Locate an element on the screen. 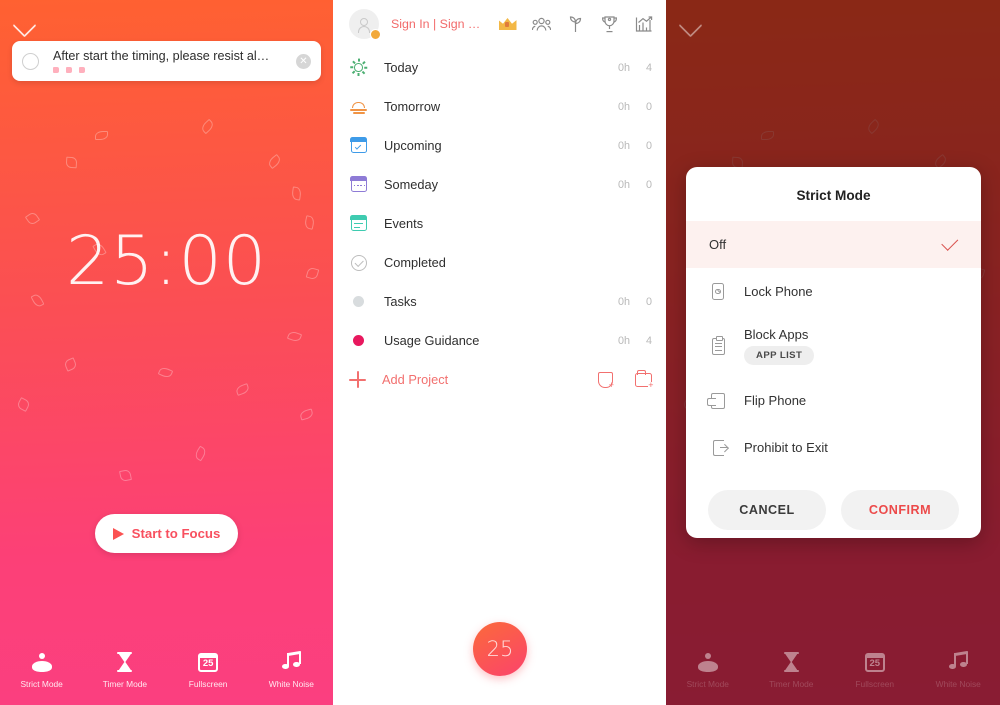 The image size is (1000, 705). sprout-icon is located at coordinates (575, 24).